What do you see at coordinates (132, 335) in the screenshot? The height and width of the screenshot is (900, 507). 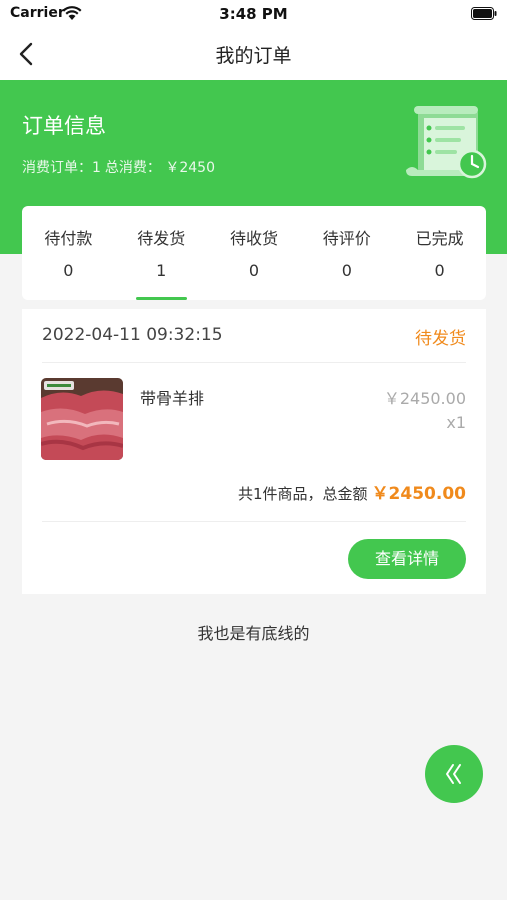 I see `order-time: 2022-04-11 09:32:15` at bounding box center [132, 335].